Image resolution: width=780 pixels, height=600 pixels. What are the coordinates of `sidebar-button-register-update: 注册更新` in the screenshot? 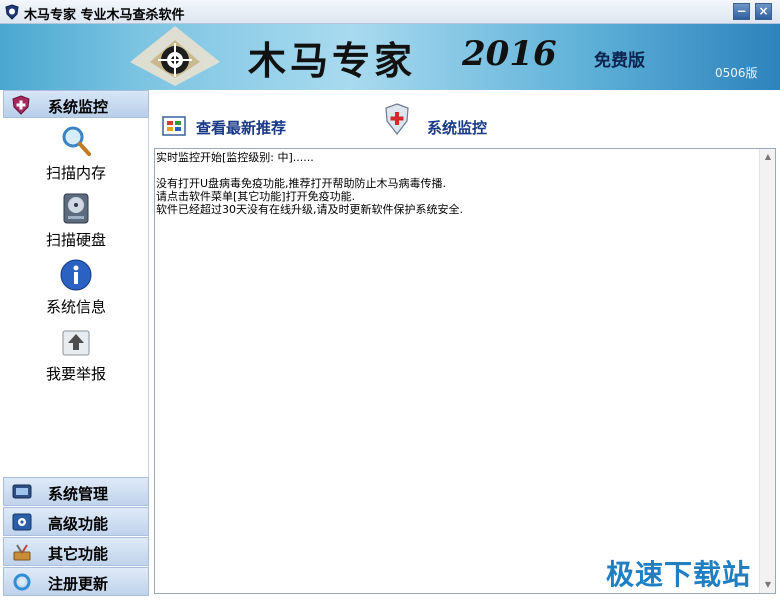 It's located at (76, 581).